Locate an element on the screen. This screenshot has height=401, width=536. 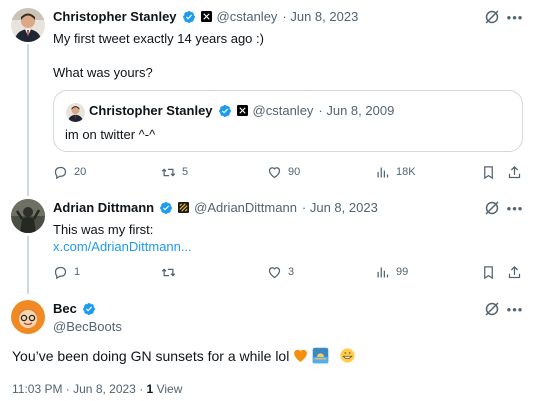
tweet-timestamp: 11:03 PM · Jun 8, 2023 · is located at coordinates (77, 389).